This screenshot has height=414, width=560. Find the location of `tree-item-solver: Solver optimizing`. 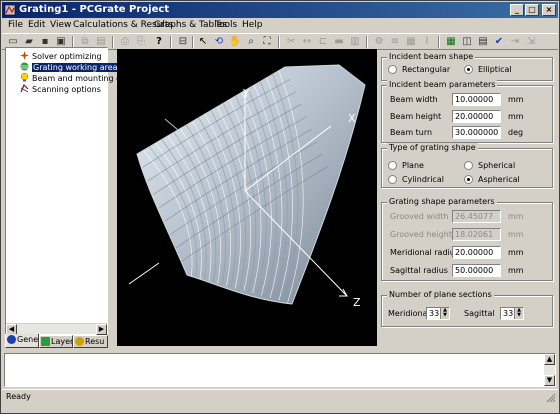

tree-item-solver: Solver optimizing is located at coordinates (61, 56).